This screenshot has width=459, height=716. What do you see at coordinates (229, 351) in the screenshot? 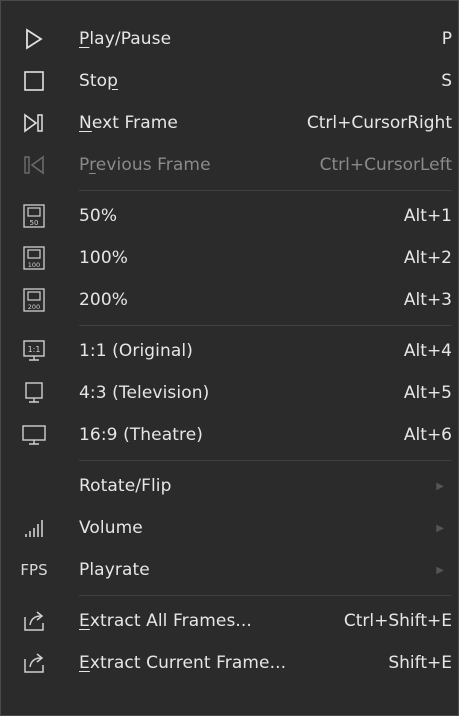
I see `menu-item-aspect-original: 1:1 1:1 (Original) Alt+4` at bounding box center [229, 351].